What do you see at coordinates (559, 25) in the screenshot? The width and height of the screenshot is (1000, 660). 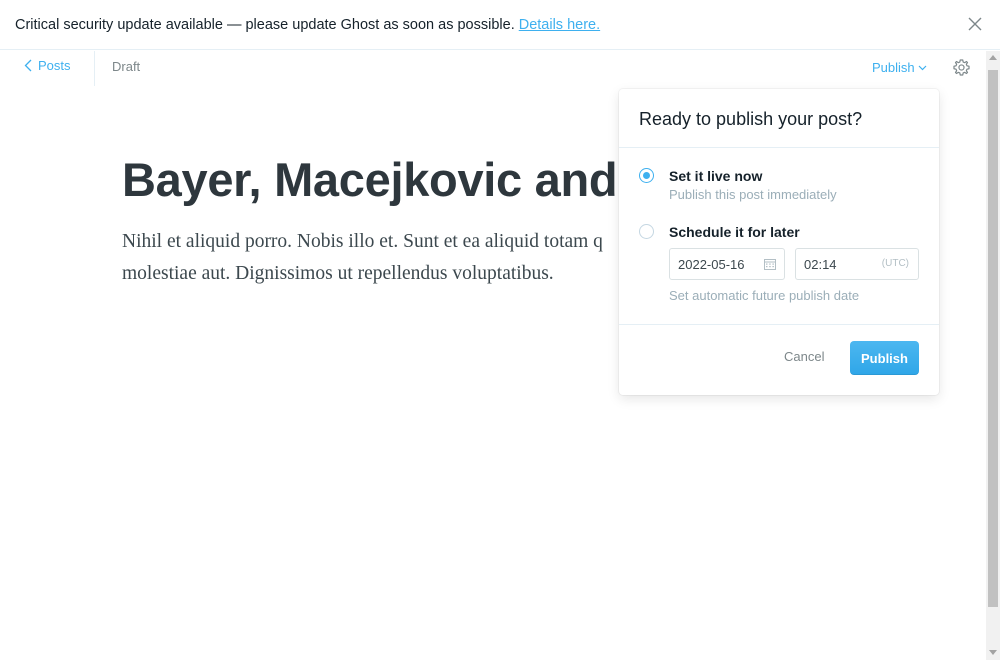 I see `banner-details-link: Details here.` at bounding box center [559, 25].